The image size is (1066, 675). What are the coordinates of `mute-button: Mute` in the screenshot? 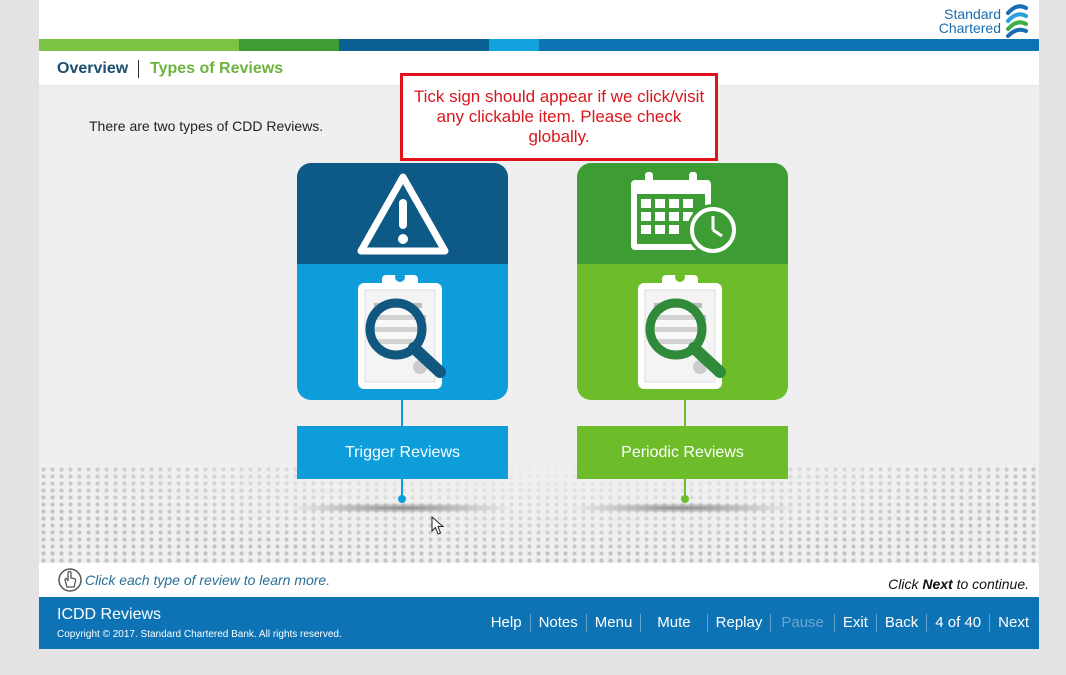 It's located at (673, 623).